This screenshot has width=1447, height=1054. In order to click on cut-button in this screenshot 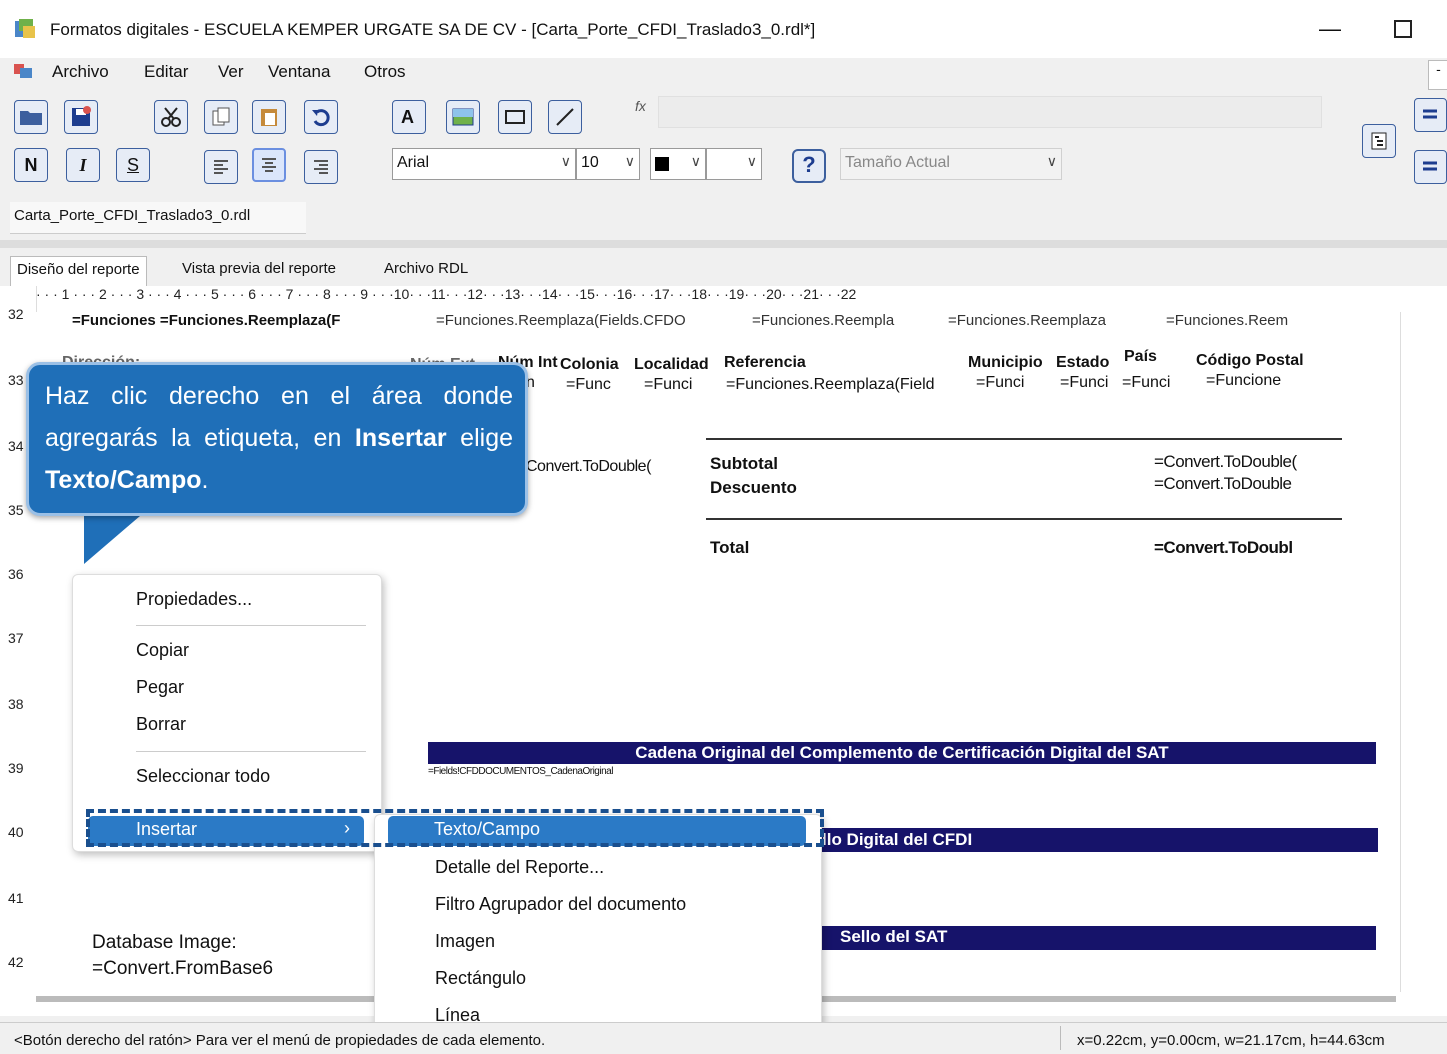, I will do `click(171, 117)`.